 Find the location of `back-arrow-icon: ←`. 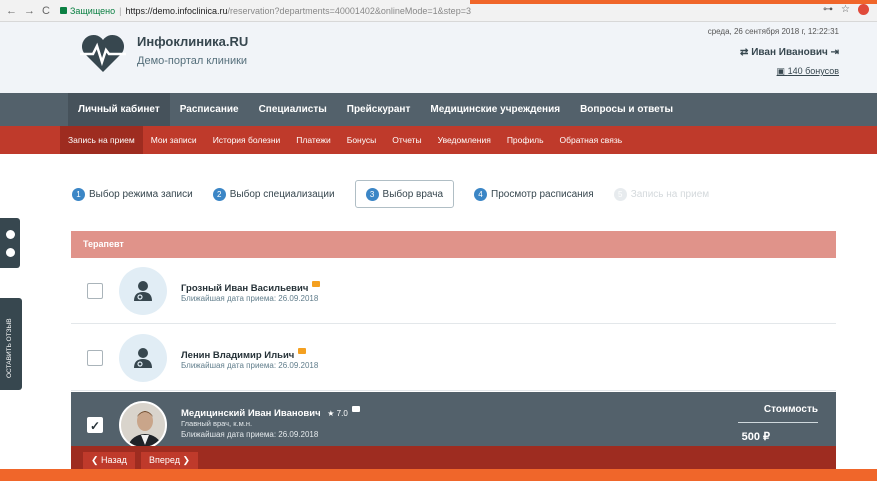

back-arrow-icon: ← is located at coordinates (11, 11).